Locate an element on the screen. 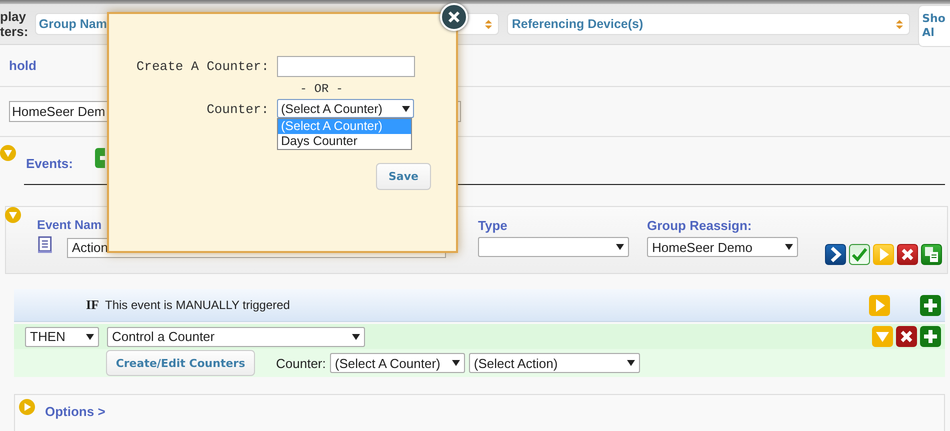 Image resolution: width=950 pixels, height=431 pixels. if-keyword: IF is located at coordinates (92, 305).